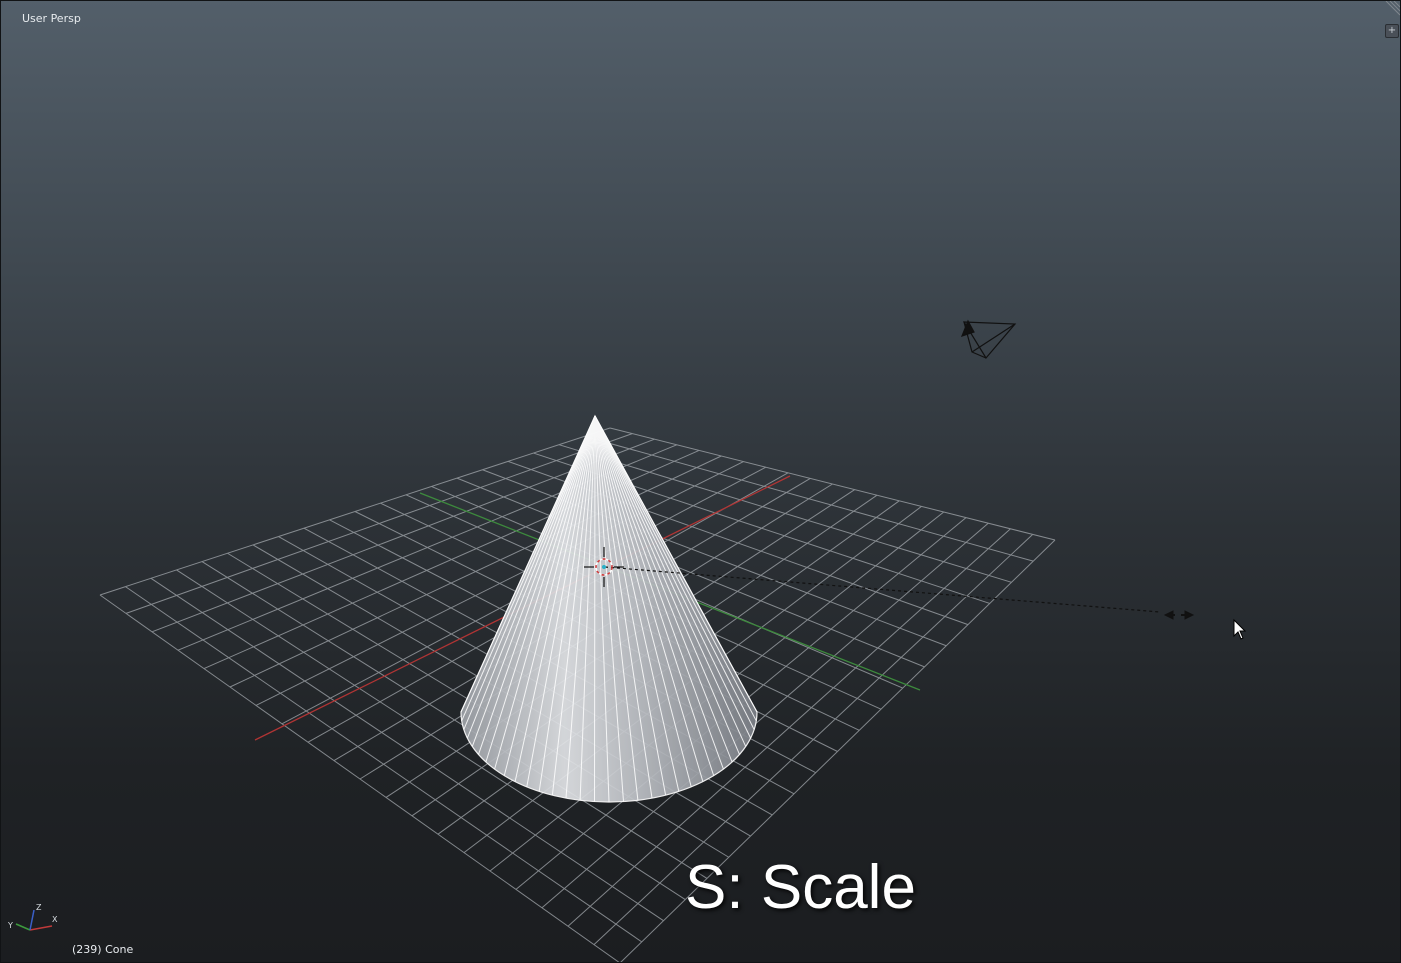 The width and height of the screenshot is (1401, 963). Describe the element at coordinates (51, 18) in the screenshot. I see `view-mode-label: User Persp` at that location.